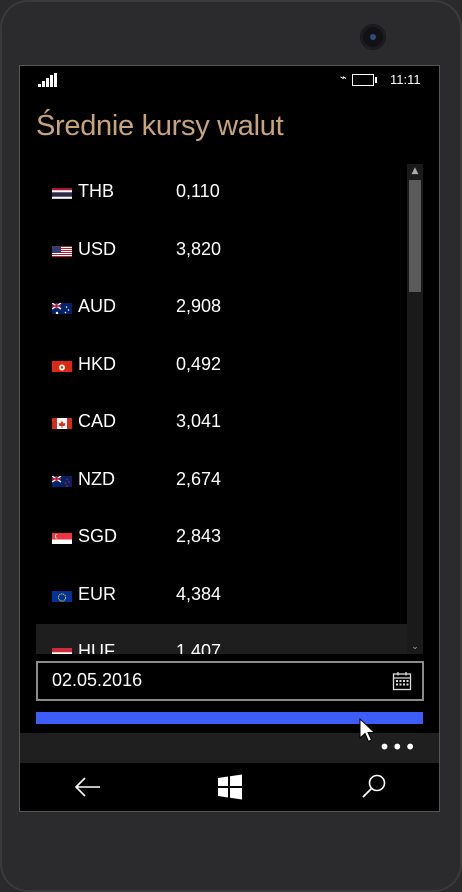 This screenshot has width=462, height=892. I want to click on windows-start-icon, so click(230, 787).